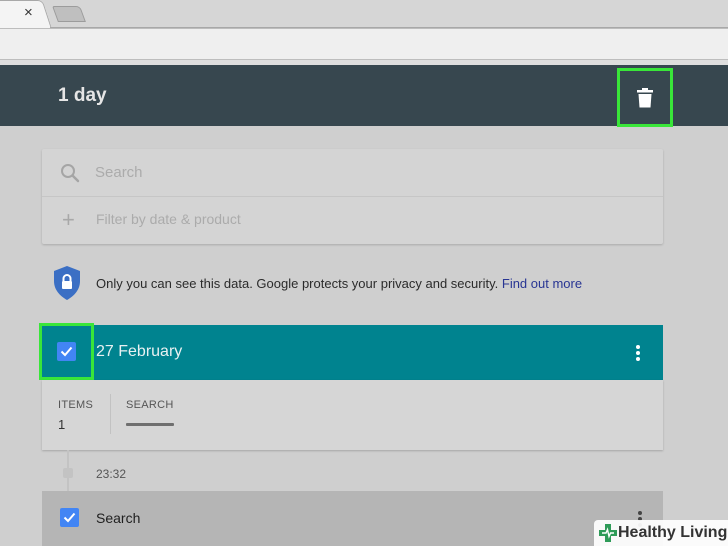 The width and height of the screenshot is (728, 546). Describe the element at coordinates (118, 518) in the screenshot. I see `entry-label: Search` at that location.